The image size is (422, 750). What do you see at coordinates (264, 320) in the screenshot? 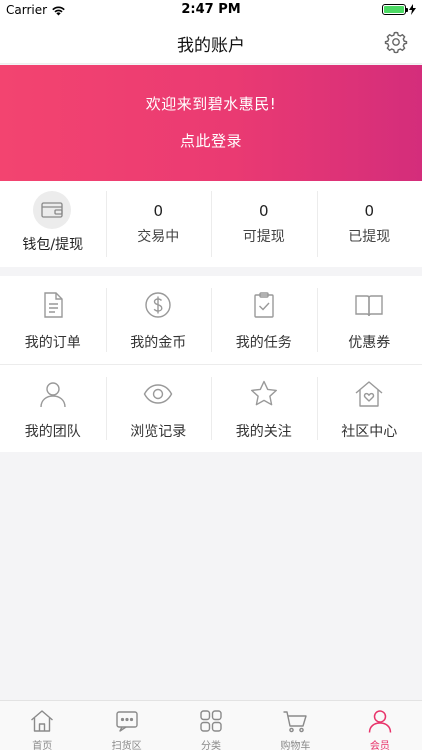
I see `grid-item-tasks: 我的任务` at bounding box center [264, 320].